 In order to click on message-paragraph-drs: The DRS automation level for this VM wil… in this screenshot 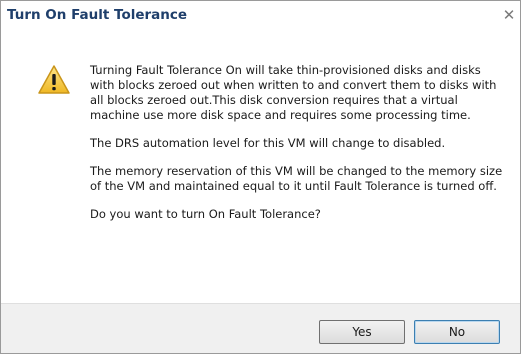, I will do `click(268, 143)`.